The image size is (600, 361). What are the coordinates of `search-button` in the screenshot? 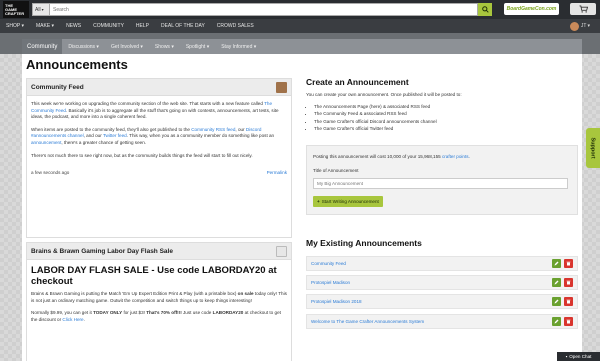 It's located at (485, 9).